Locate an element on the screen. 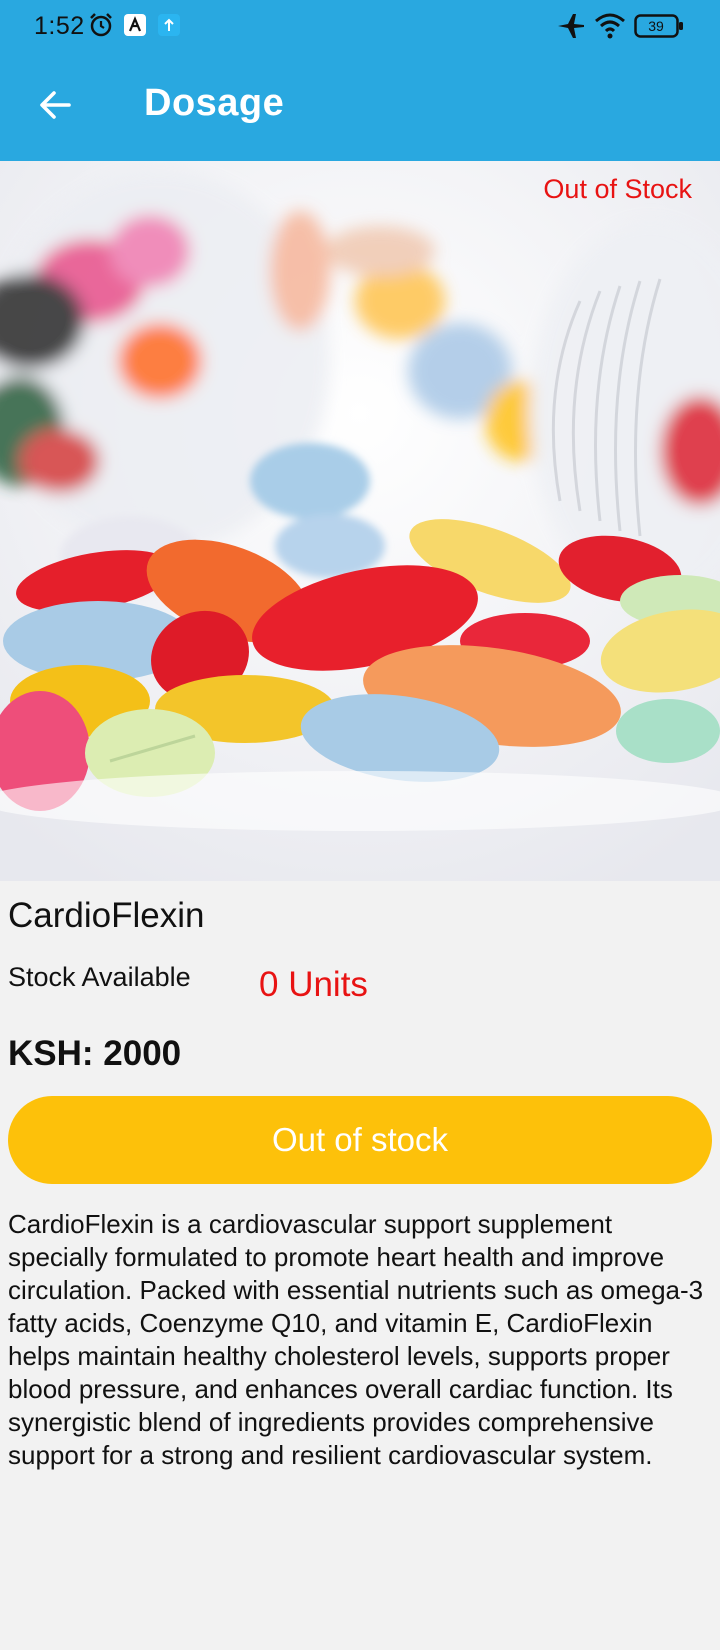 Image resolution: width=720 pixels, height=1650 pixels. airplane-mode-icon is located at coordinates (571, 28).